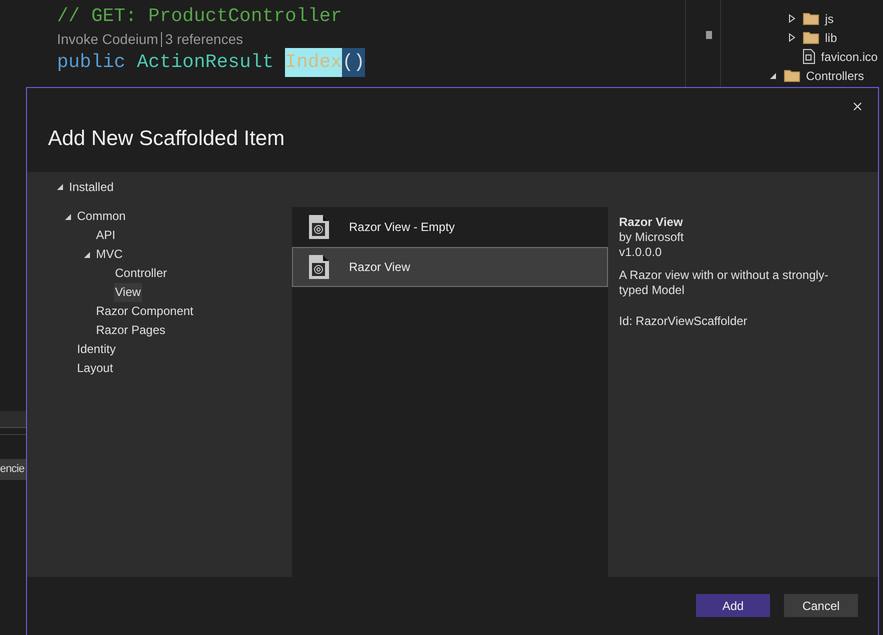 Image resolution: width=883 pixels, height=635 pixels. I want to click on cancel-button: Cancel, so click(821, 605).